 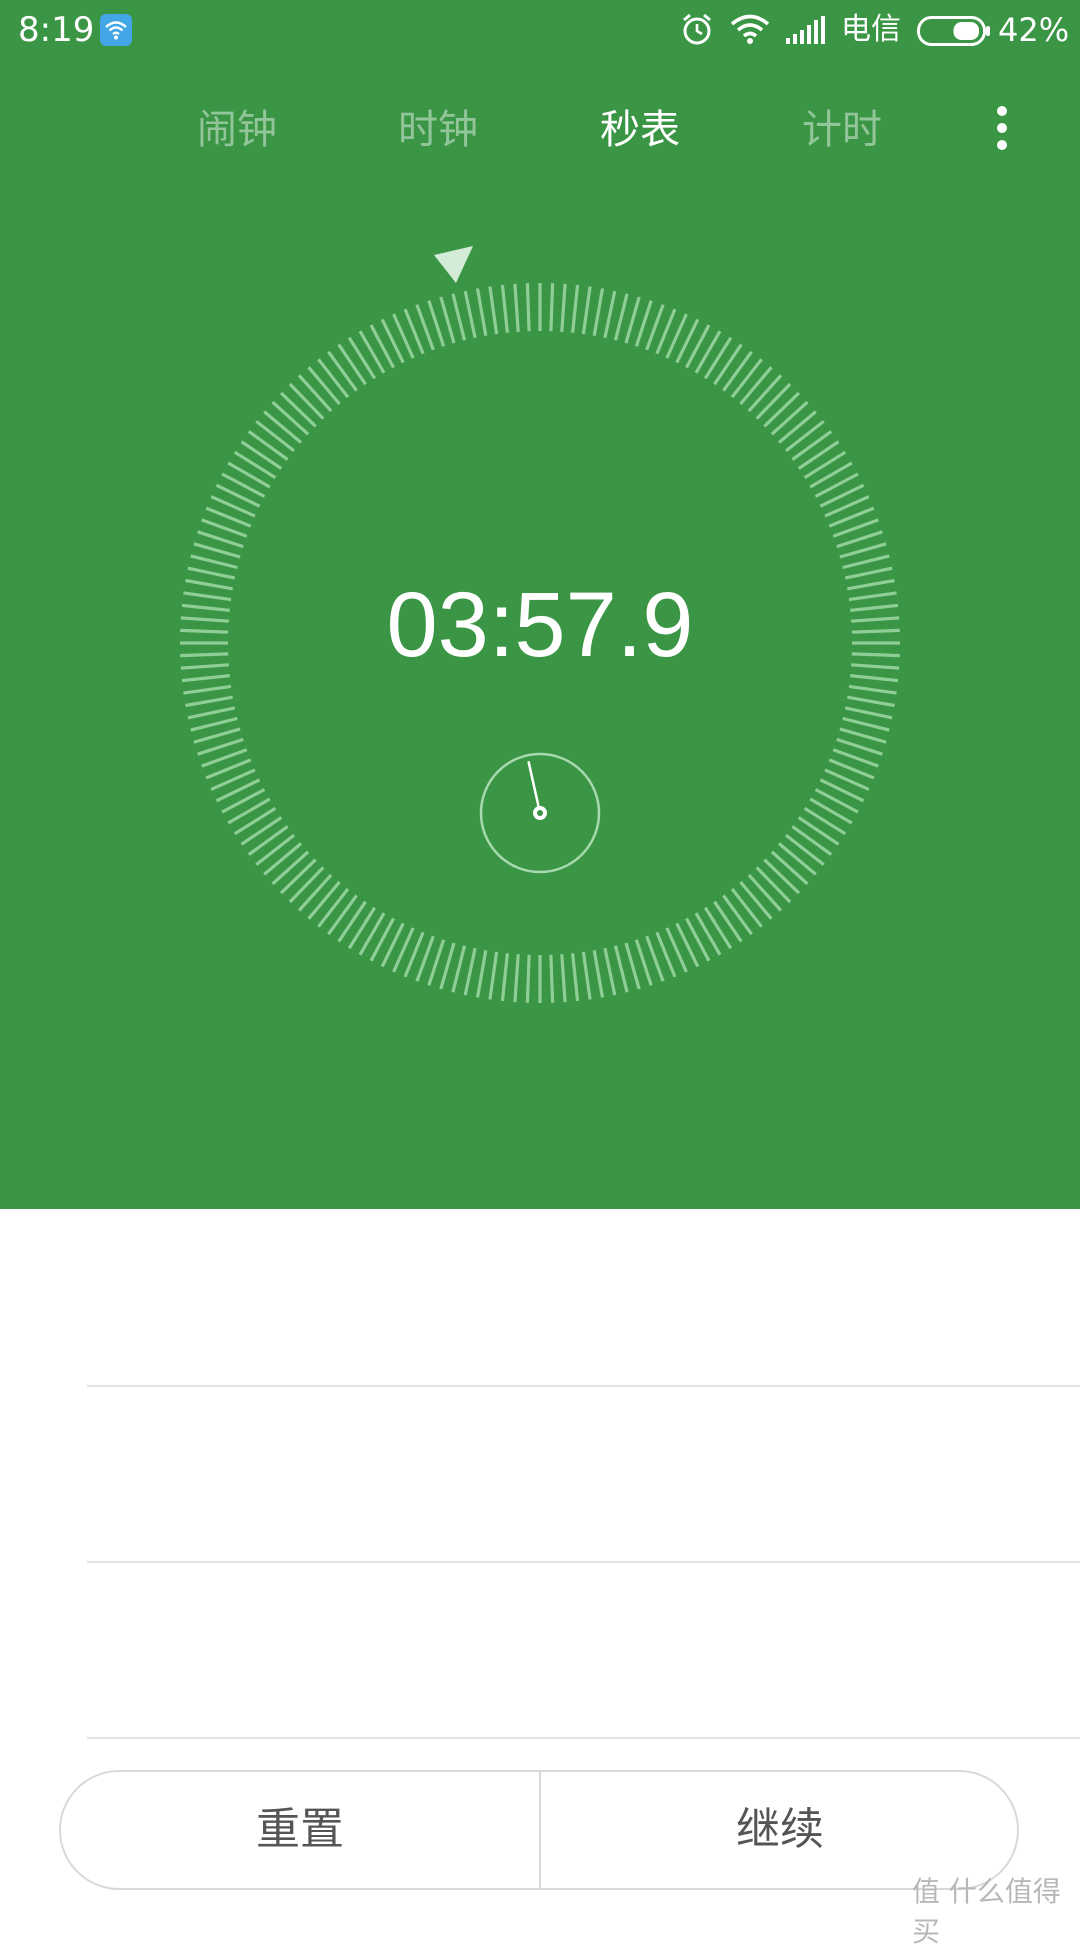 I want to click on watermark: 值 什么值得买, so click(x=986, y=1911).